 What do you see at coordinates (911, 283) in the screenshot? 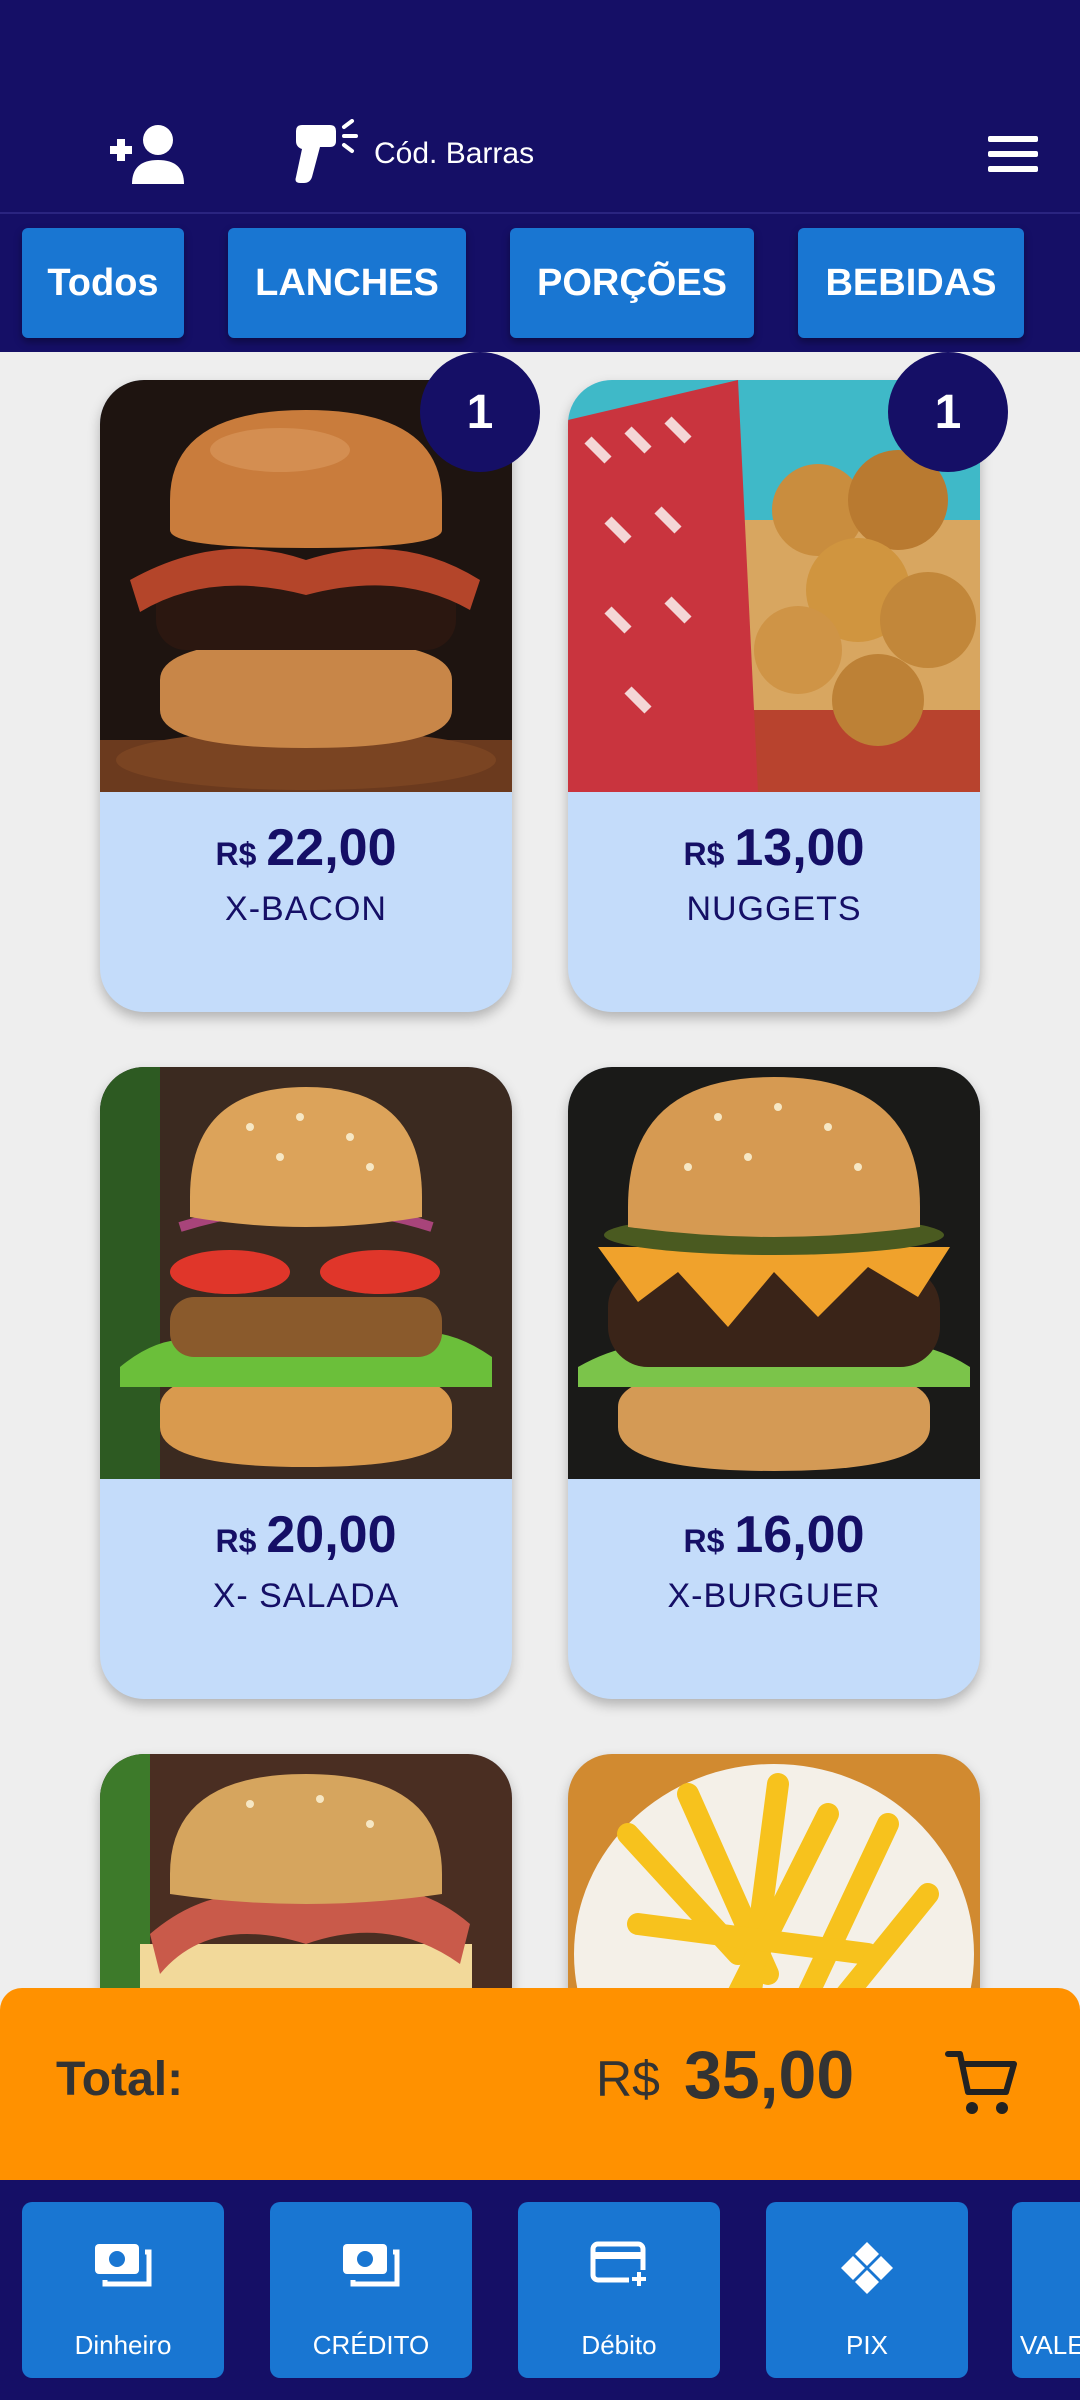
I see `tab-bebidas: BEBIDAS` at bounding box center [911, 283].